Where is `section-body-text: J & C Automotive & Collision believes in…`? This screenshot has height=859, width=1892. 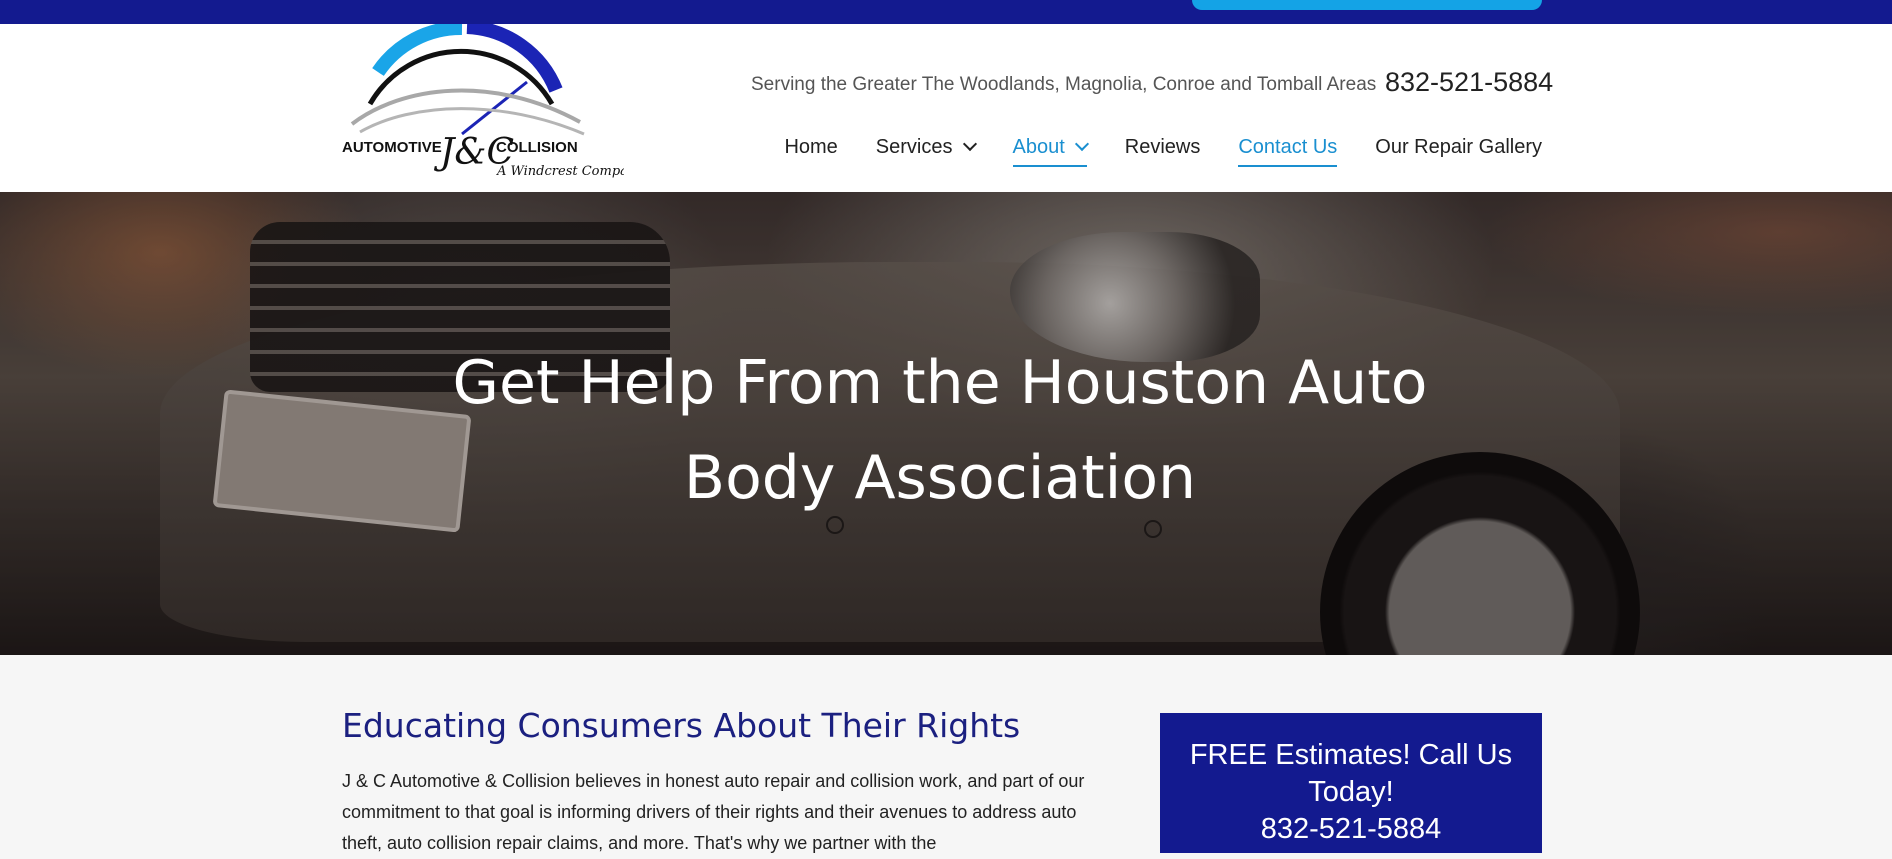 section-body-text: J & C Automotive & Collision believes in… is located at coordinates (713, 812).